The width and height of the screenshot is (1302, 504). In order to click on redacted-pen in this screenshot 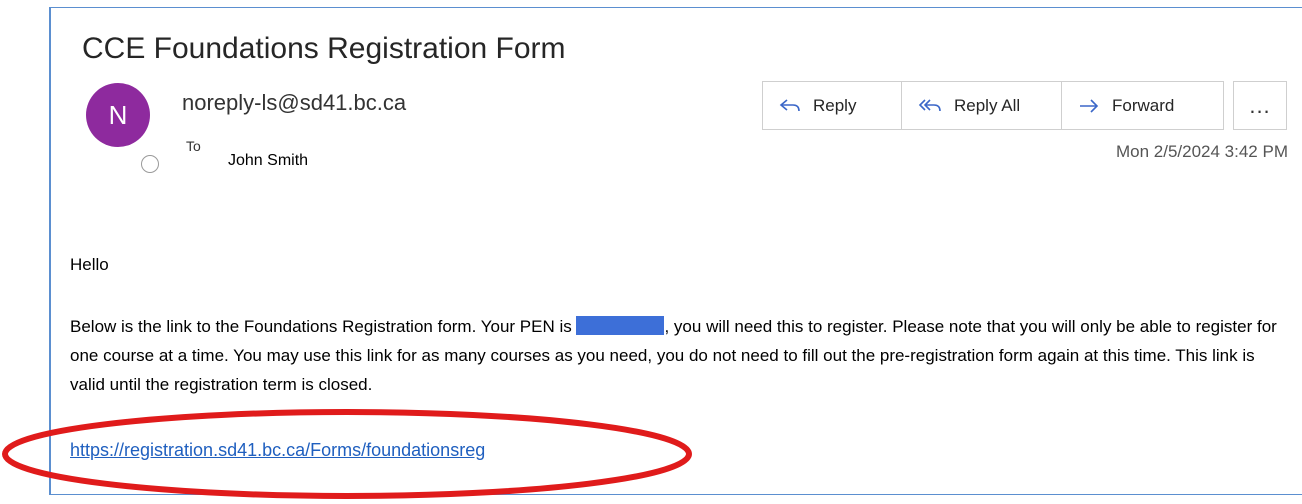, I will do `click(620, 325)`.